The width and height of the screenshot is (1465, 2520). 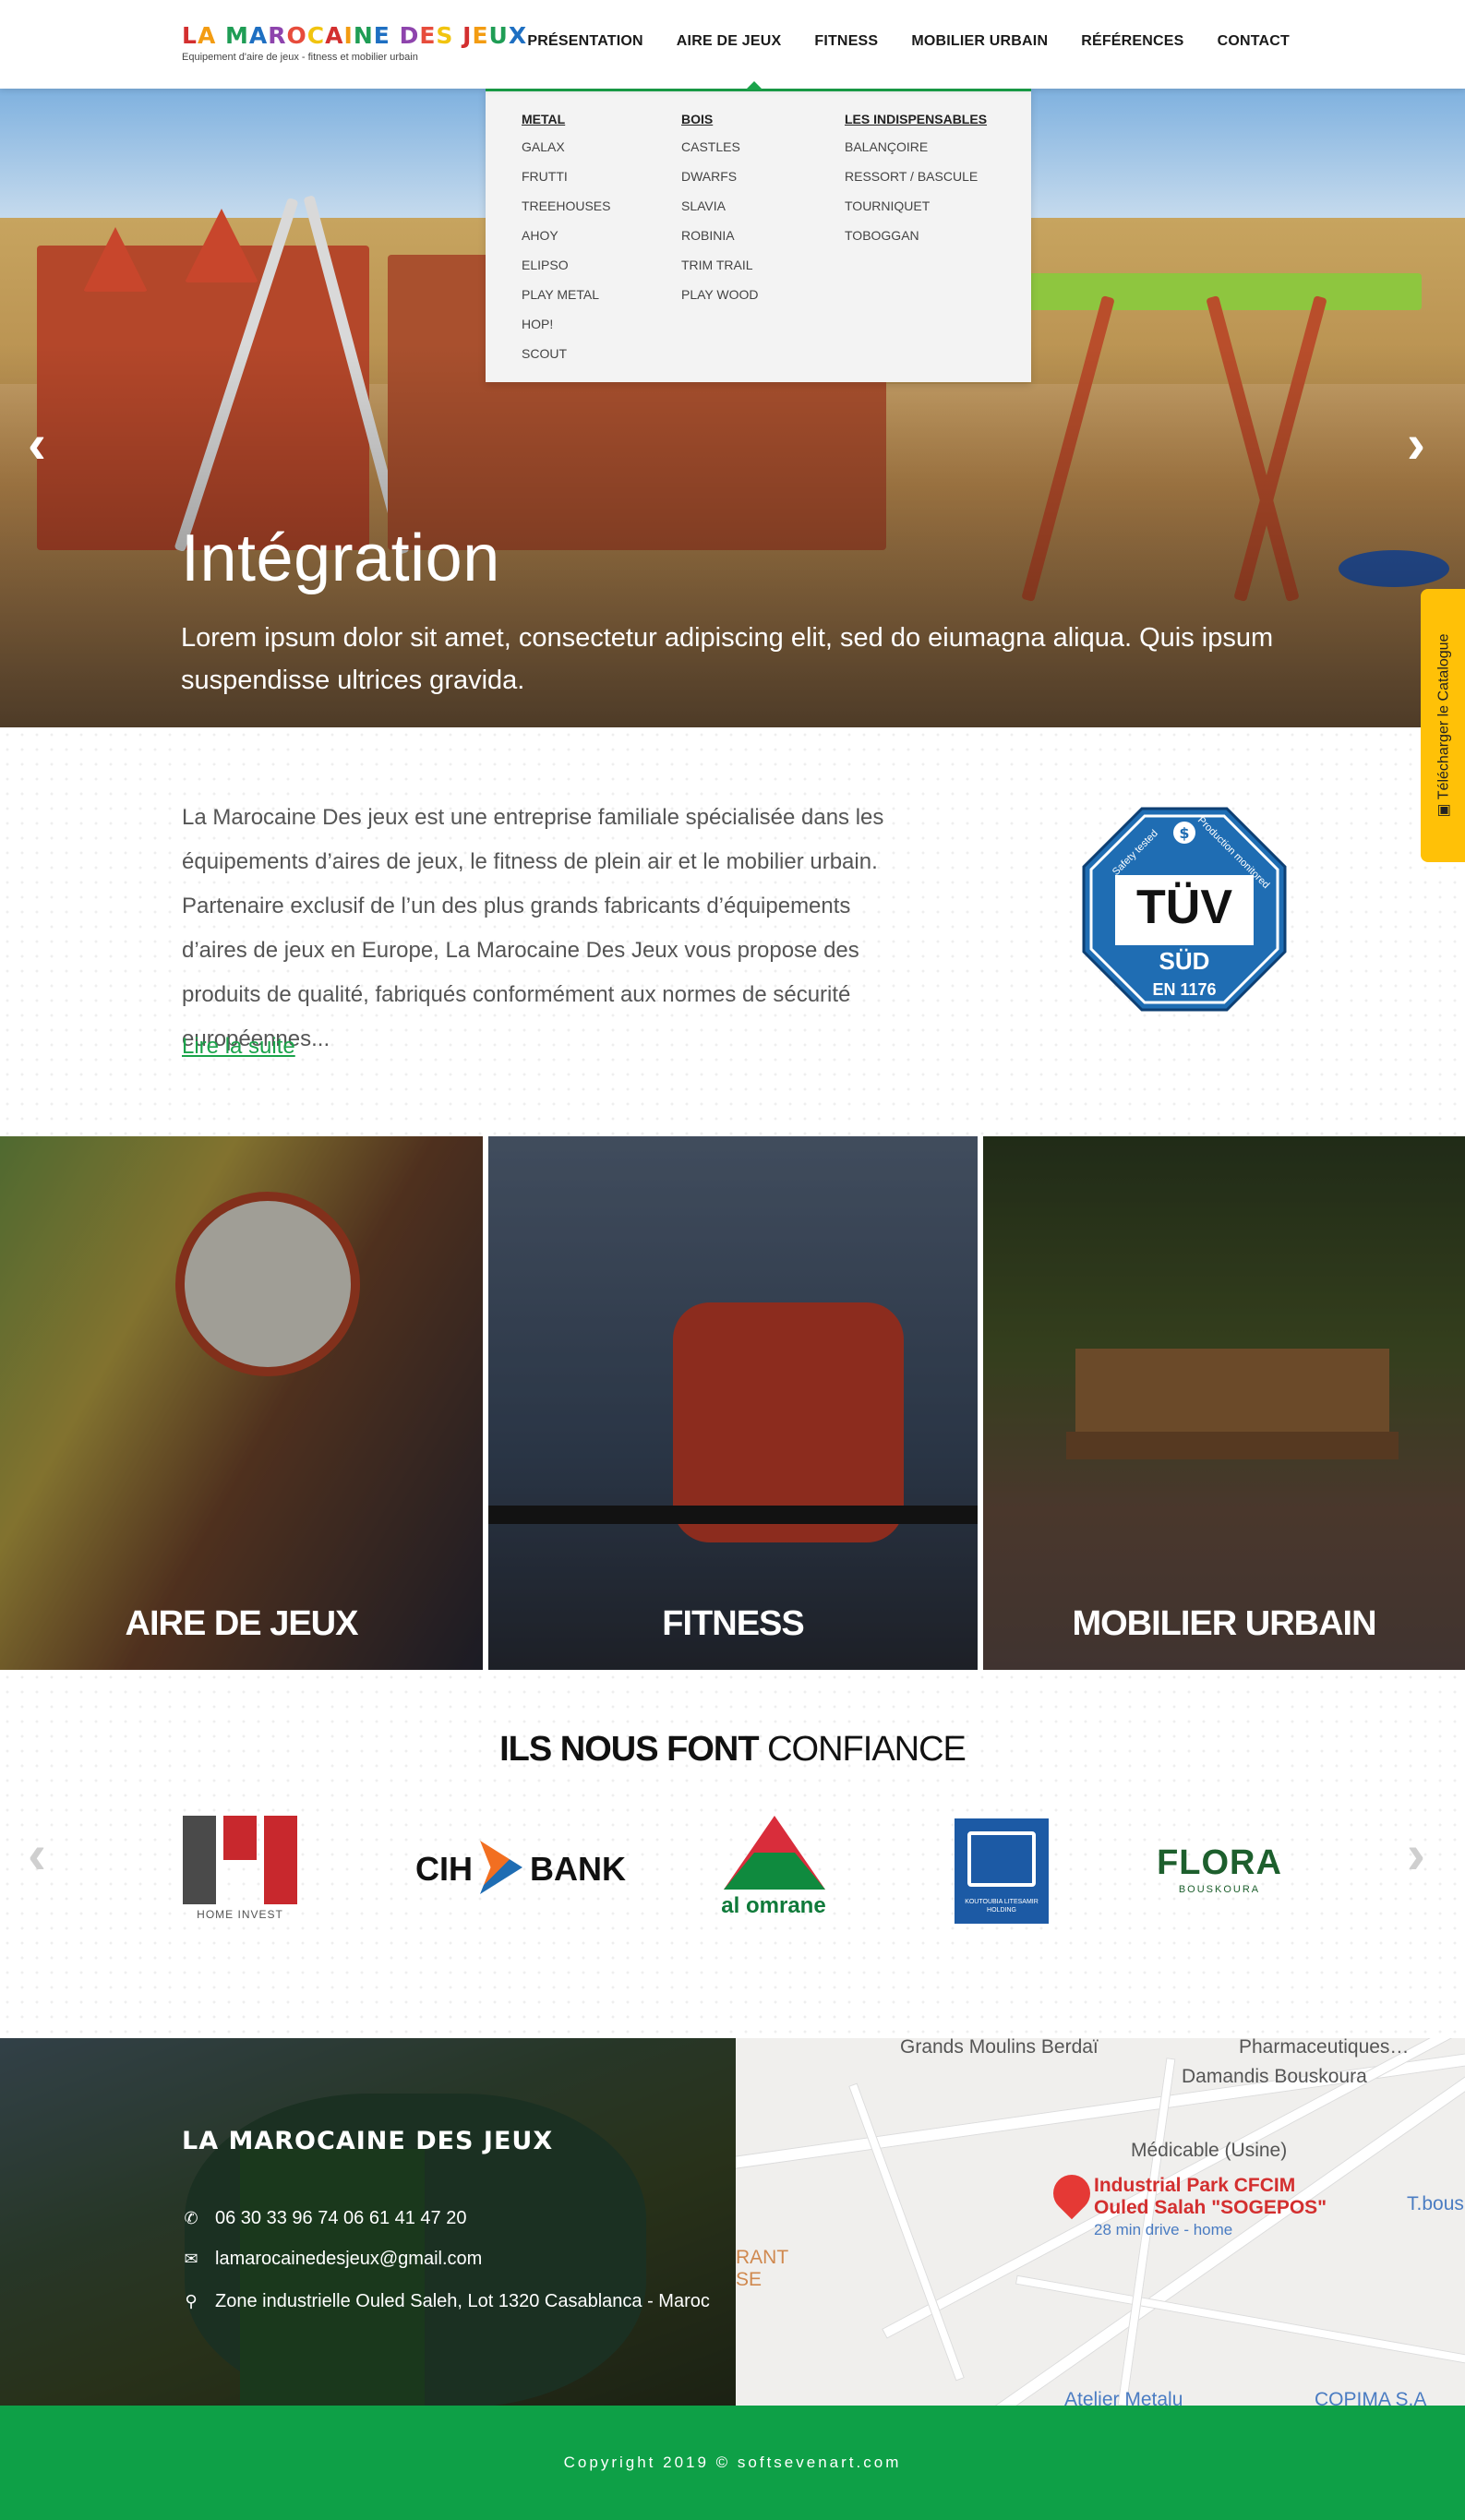 What do you see at coordinates (916, 119) in the screenshot?
I see `mega-heading-indispensables: LES INDISPENSABLES` at bounding box center [916, 119].